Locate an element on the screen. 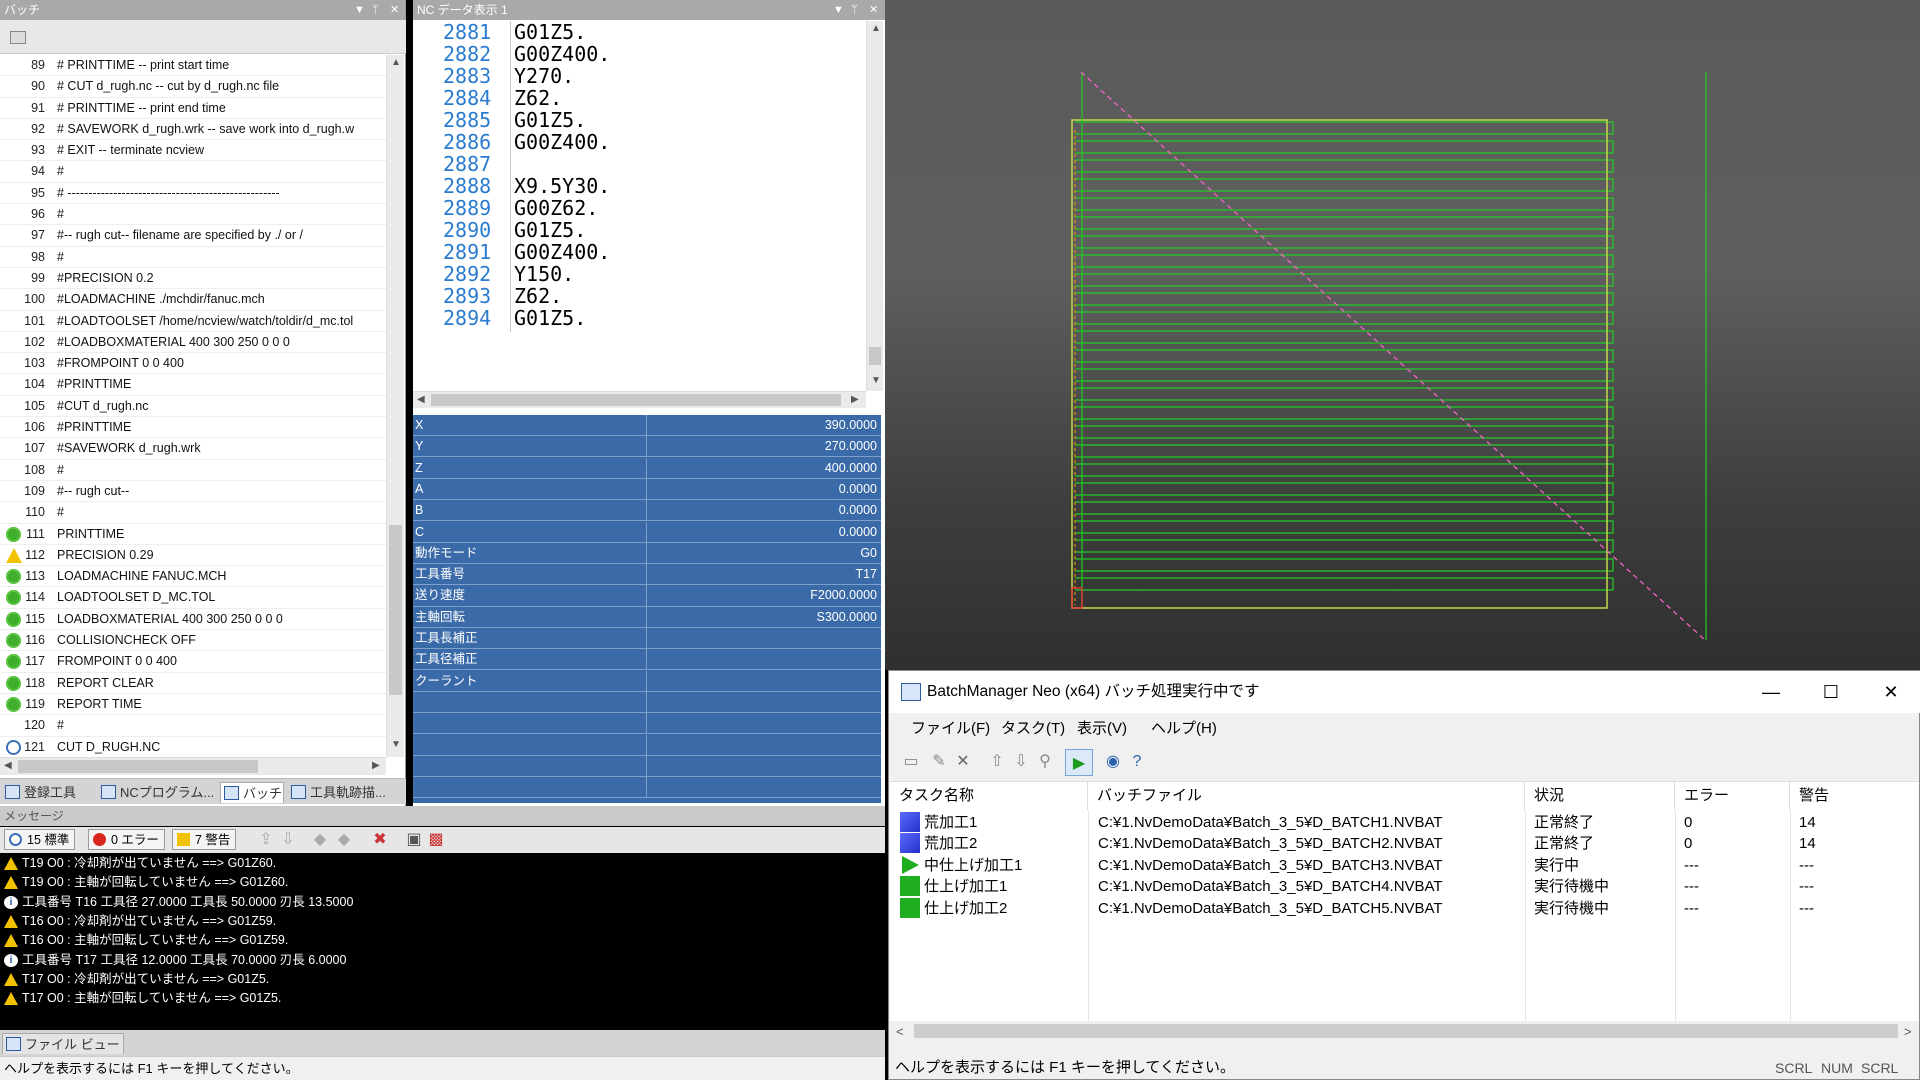 The width and height of the screenshot is (1920, 1080). message-line: T17 O0 : 主軸が回転していません ==> G01Z5. is located at coordinates (142, 998).